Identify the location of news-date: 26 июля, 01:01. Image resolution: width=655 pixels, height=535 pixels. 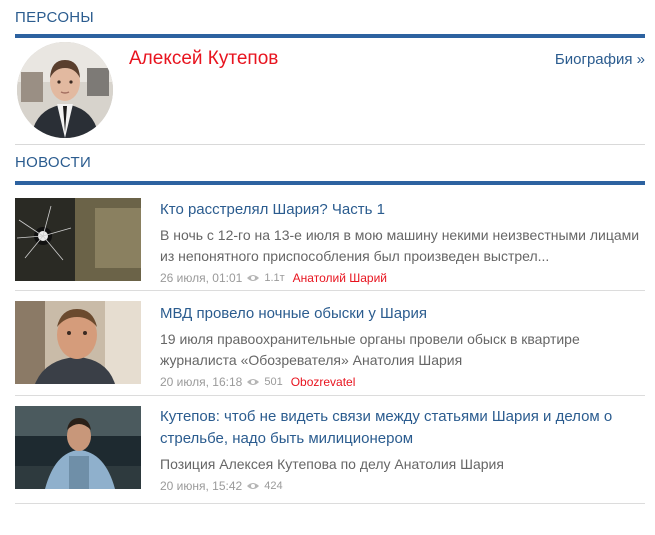
(201, 278).